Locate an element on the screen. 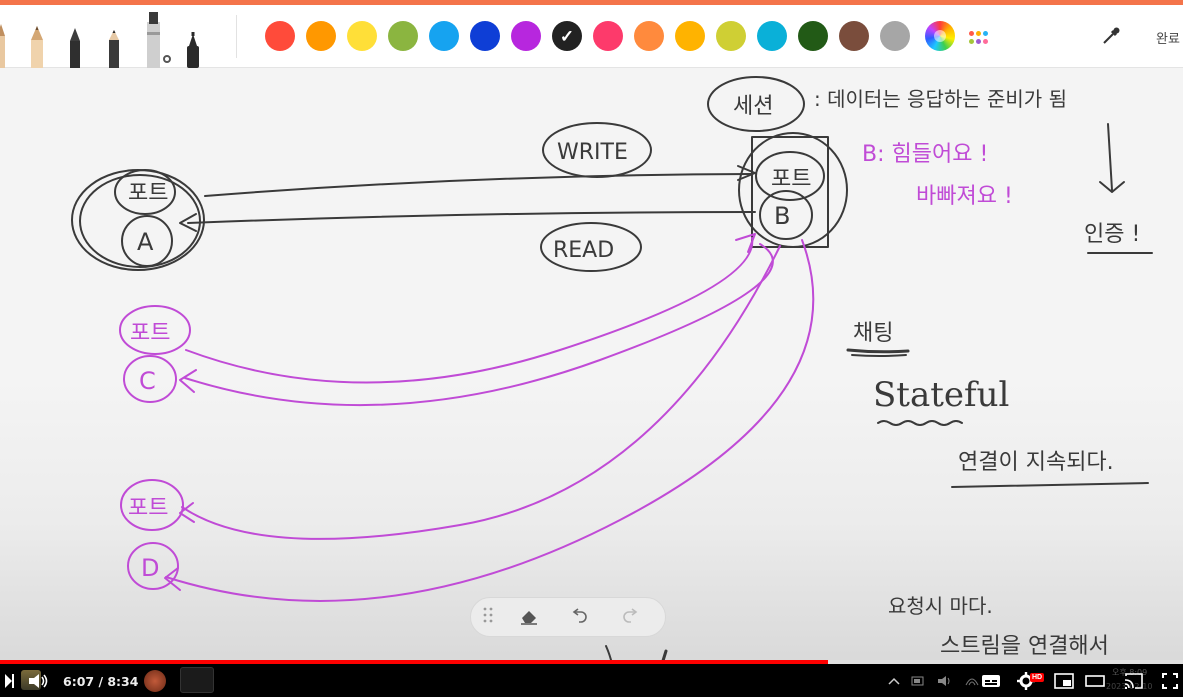 The width and height of the screenshot is (1183, 697). more-colors-icon is located at coordinates (981, 38).